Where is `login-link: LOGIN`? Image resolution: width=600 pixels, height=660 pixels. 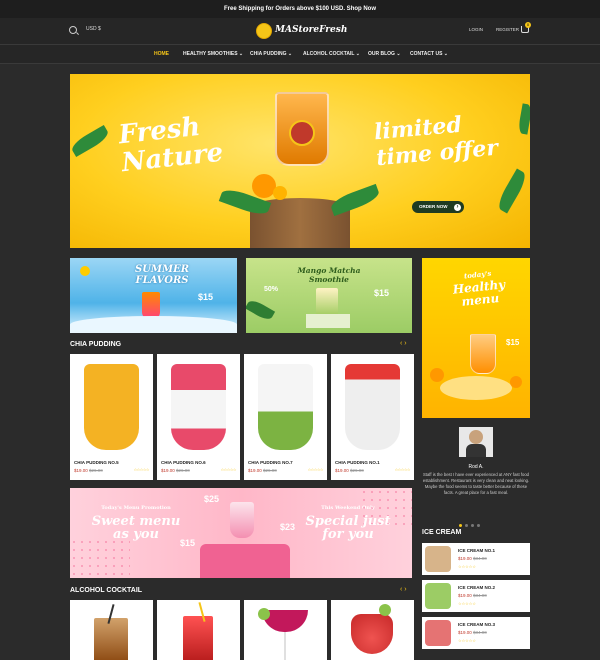 login-link: LOGIN is located at coordinates (476, 29).